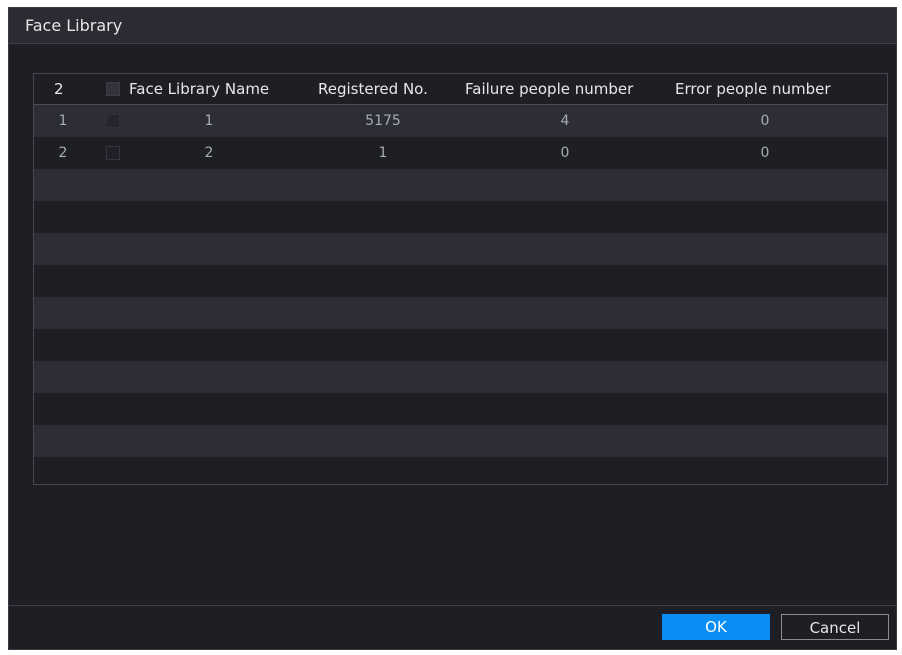  Describe the element at coordinates (74, 25) in the screenshot. I see `dialog-title: Face Library` at that location.